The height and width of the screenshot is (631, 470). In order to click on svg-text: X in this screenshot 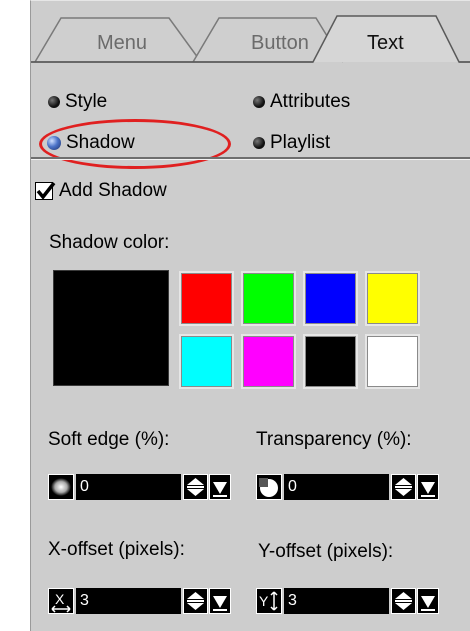, I will do `click(60, 599)`.